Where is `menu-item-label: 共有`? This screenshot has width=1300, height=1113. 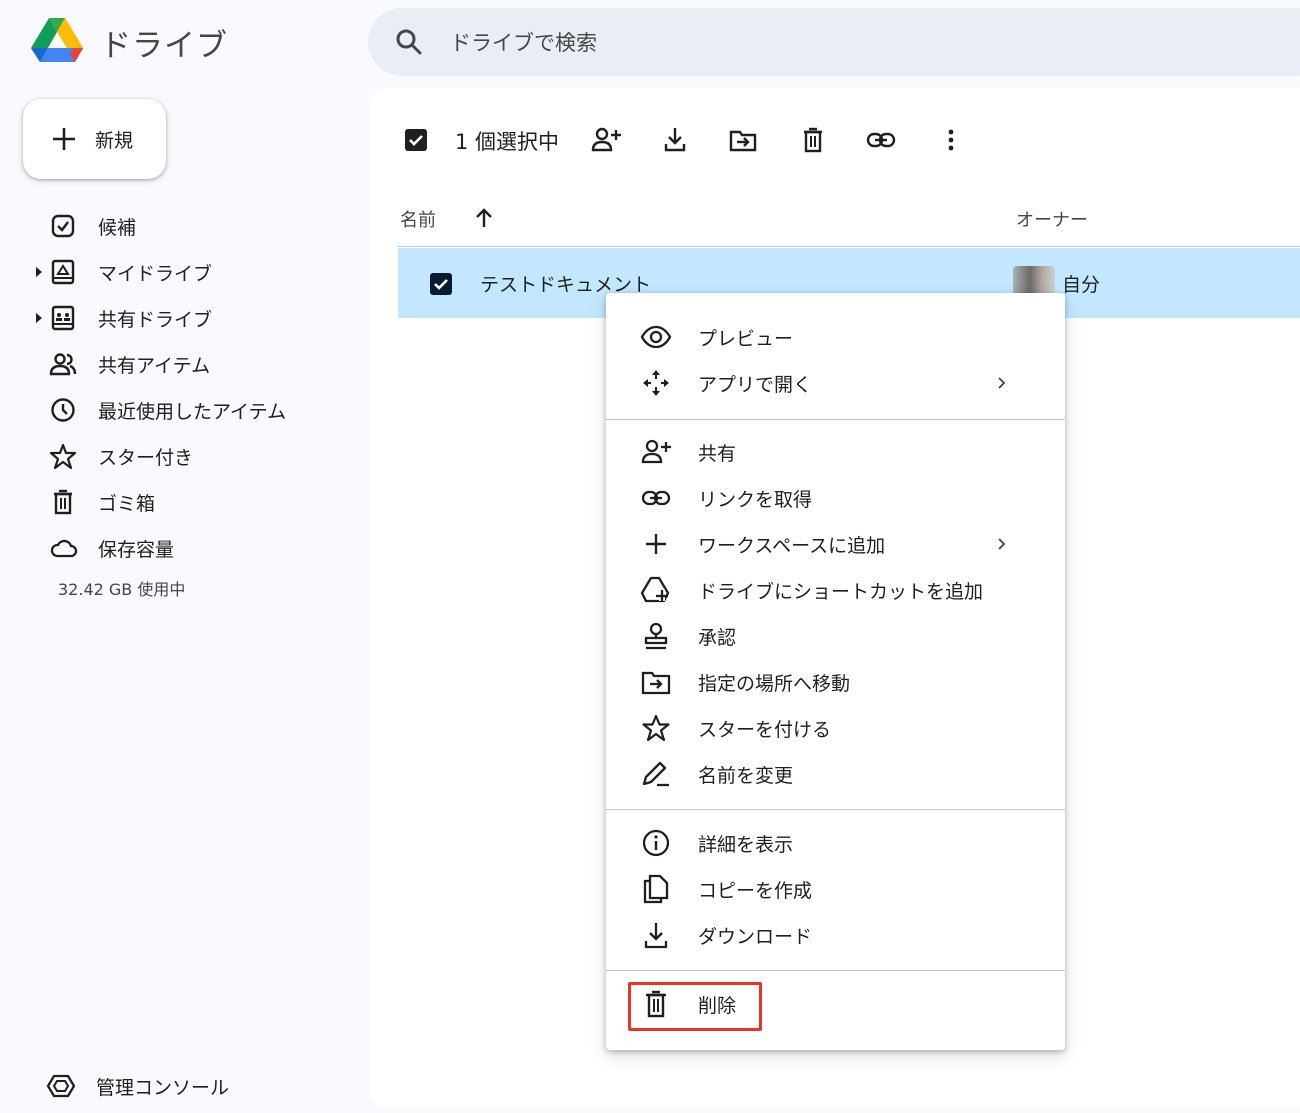
menu-item-label: 共有 is located at coordinates (717, 454).